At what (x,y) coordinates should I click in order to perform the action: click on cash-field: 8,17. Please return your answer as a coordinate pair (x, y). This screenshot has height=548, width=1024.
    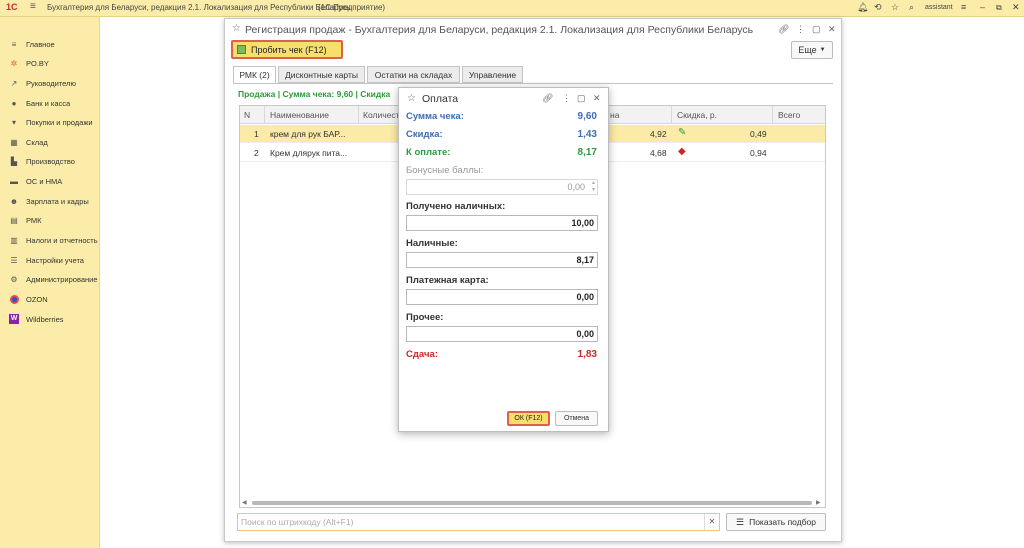
    Looking at the image, I should click on (502, 260).